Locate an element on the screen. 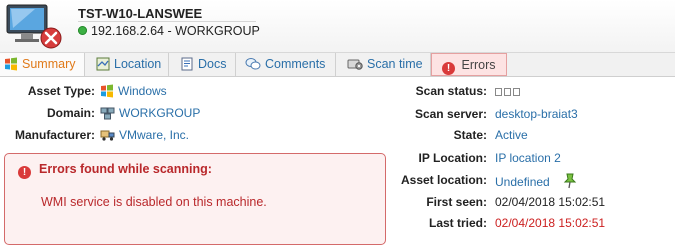  state-link: Active is located at coordinates (511, 135).